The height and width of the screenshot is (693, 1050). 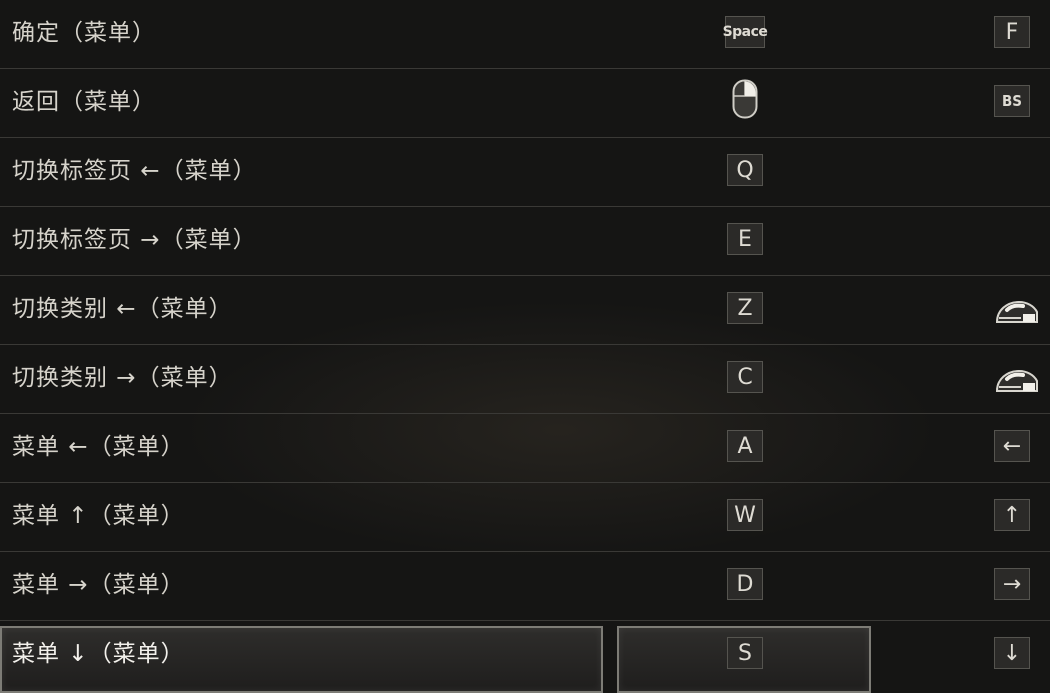 What do you see at coordinates (745, 446) in the screenshot?
I see `primary-key-slot: A` at bounding box center [745, 446].